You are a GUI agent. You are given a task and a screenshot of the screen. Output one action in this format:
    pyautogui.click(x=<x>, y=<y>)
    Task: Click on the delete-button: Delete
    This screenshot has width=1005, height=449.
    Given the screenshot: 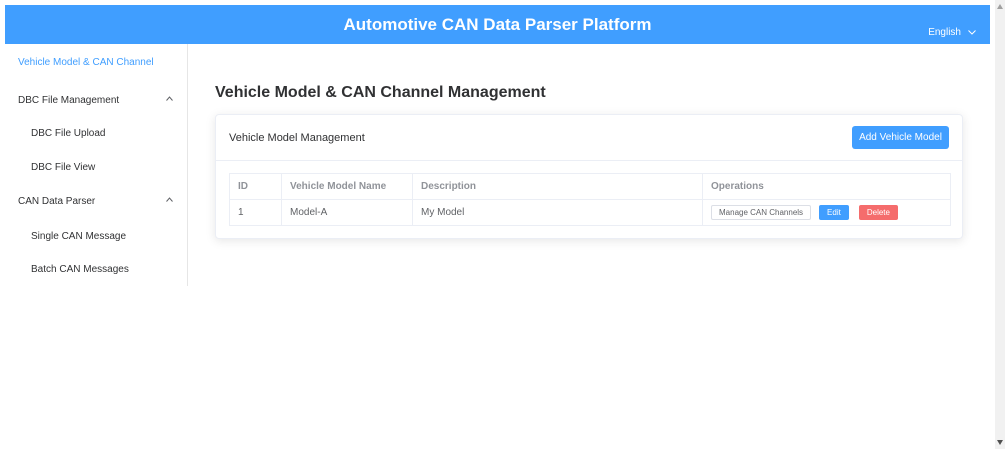 What is the action you would take?
    pyautogui.click(x=878, y=212)
    